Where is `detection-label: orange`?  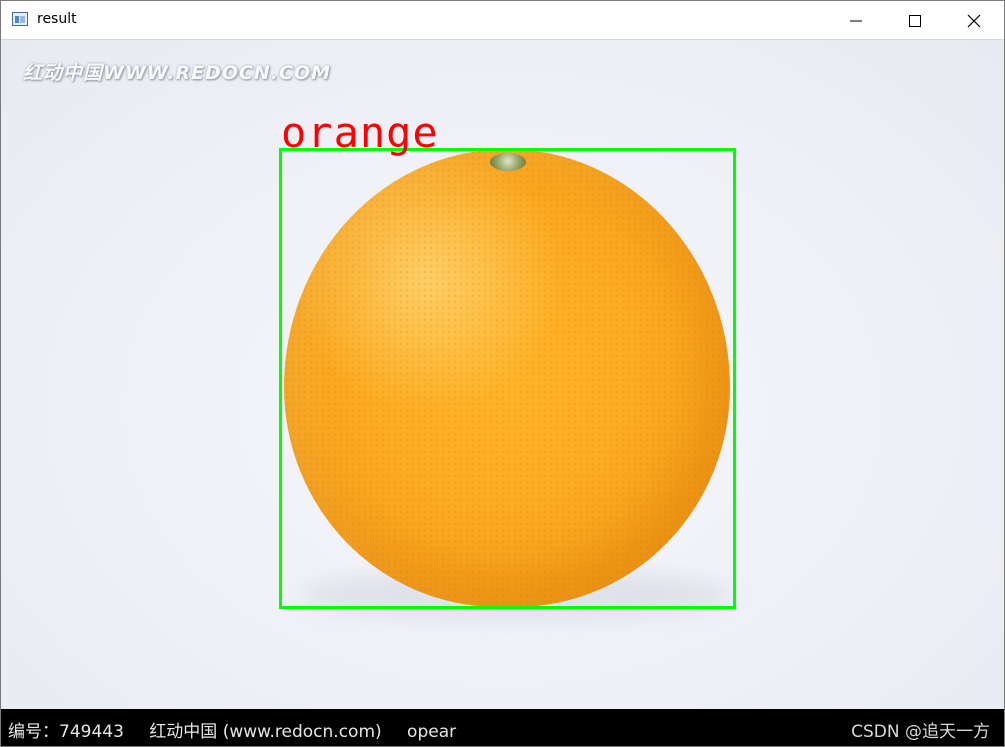
detection-label: orange is located at coordinates (360, 132).